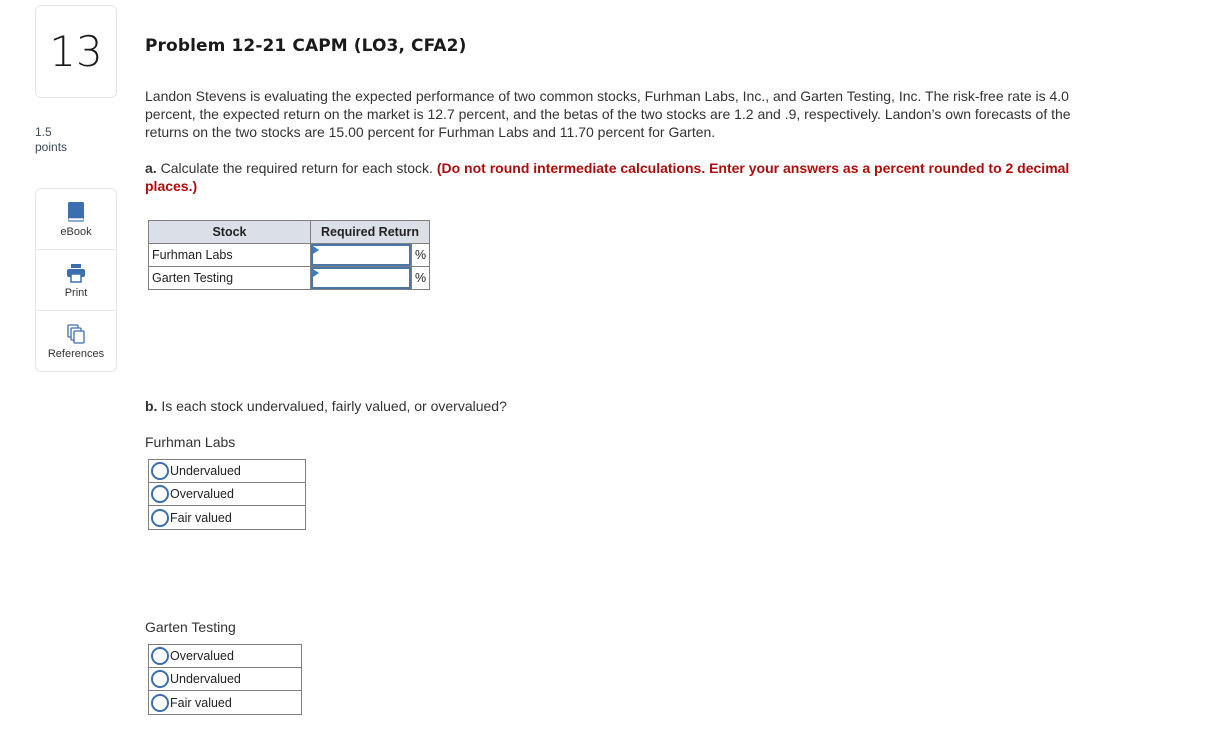 This screenshot has width=1232, height=754. What do you see at coordinates (76, 334) in the screenshot?
I see `documents-icon` at bounding box center [76, 334].